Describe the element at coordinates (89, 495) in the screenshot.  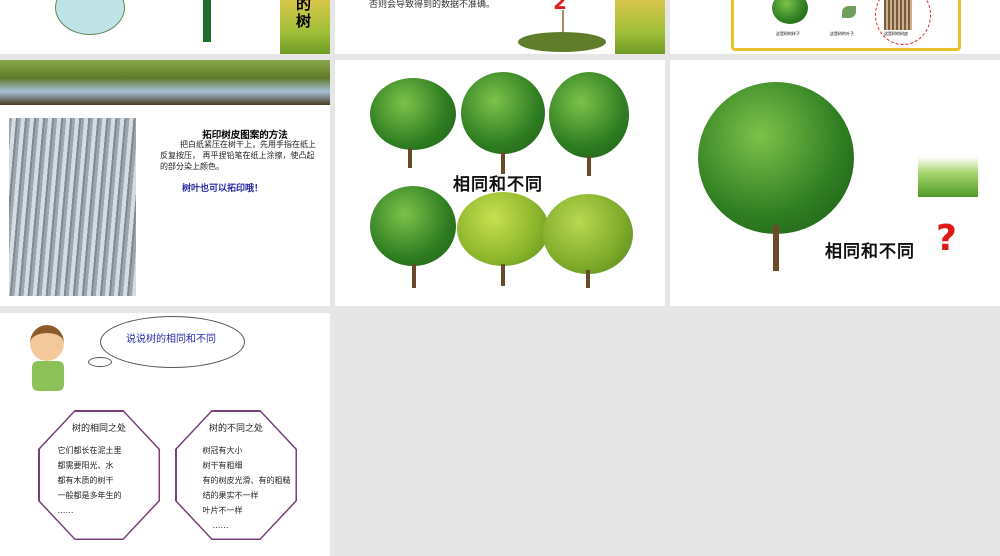
I see `list-item: 一般都是多年生的` at that location.